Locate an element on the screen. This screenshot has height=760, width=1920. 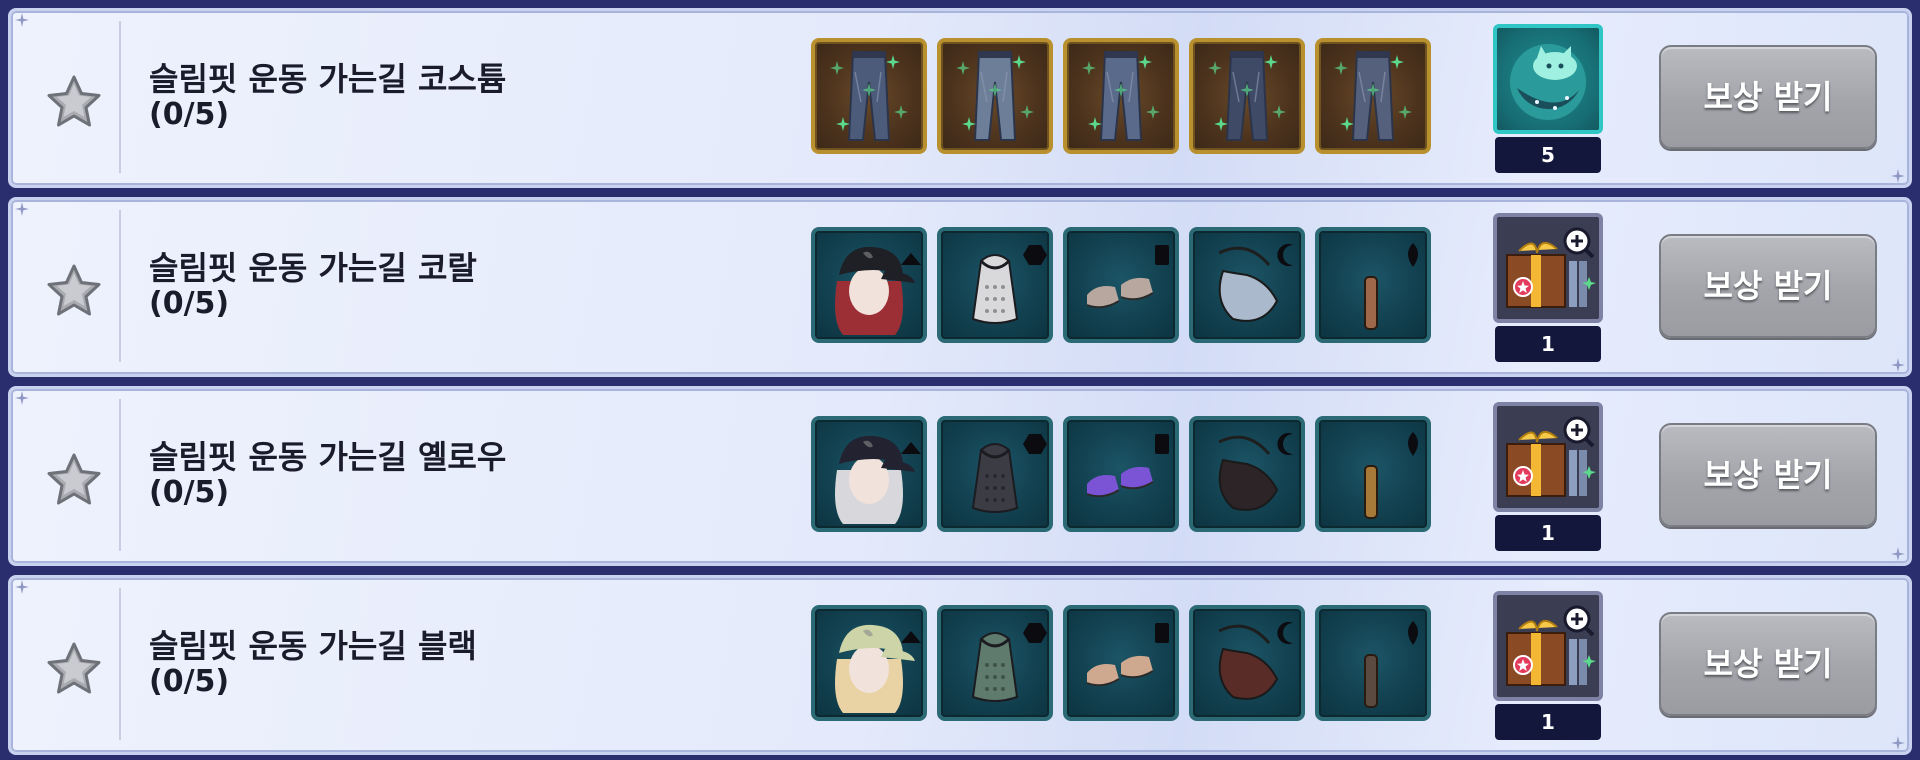
collection-title: 슬림핏 운동 가는길 코랄 is located at coordinates (313, 268).